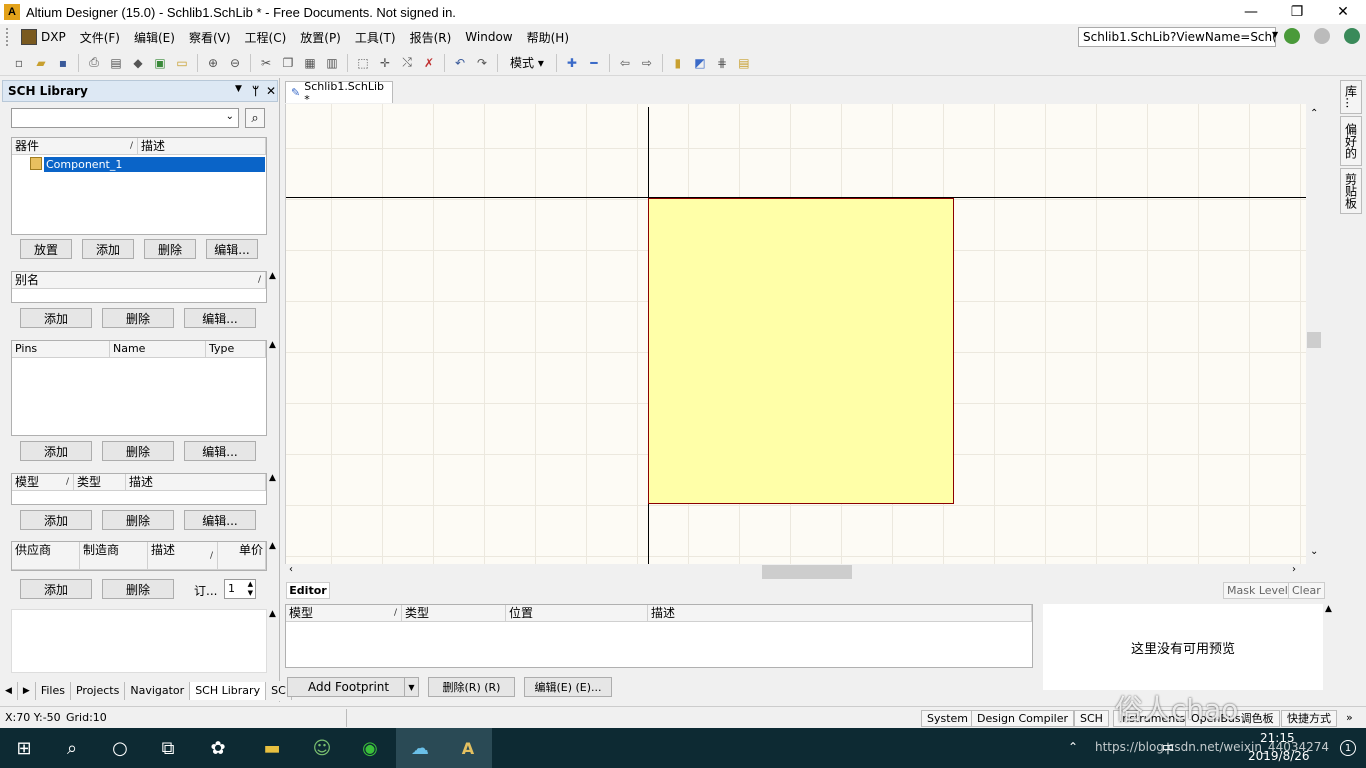 The width and height of the screenshot is (1366, 768). What do you see at coordinates (468, 748) in the screenshot?
I see `altium-taskbar-icon: A` at bounding box center [468, 748].